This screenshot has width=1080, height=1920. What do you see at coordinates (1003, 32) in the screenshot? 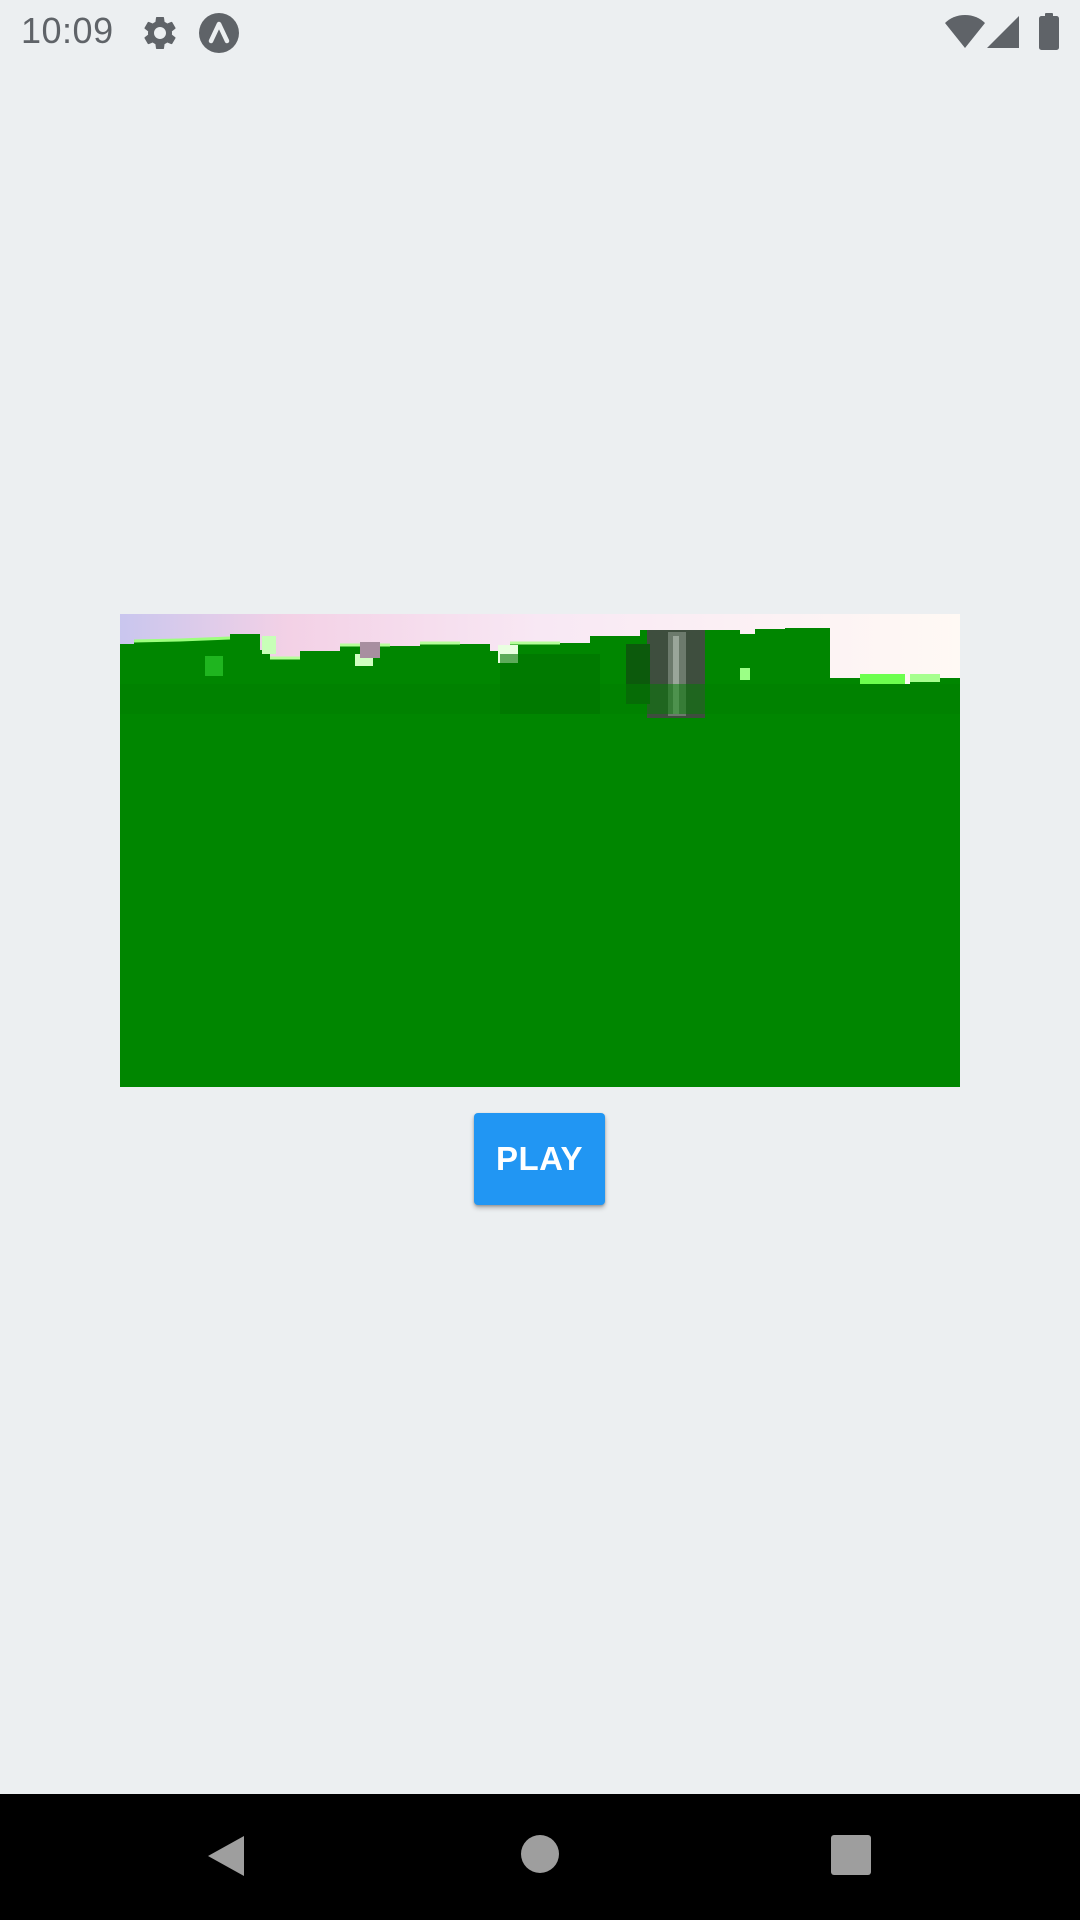
I see `signal-icon` at bounding box center [1003, 32].